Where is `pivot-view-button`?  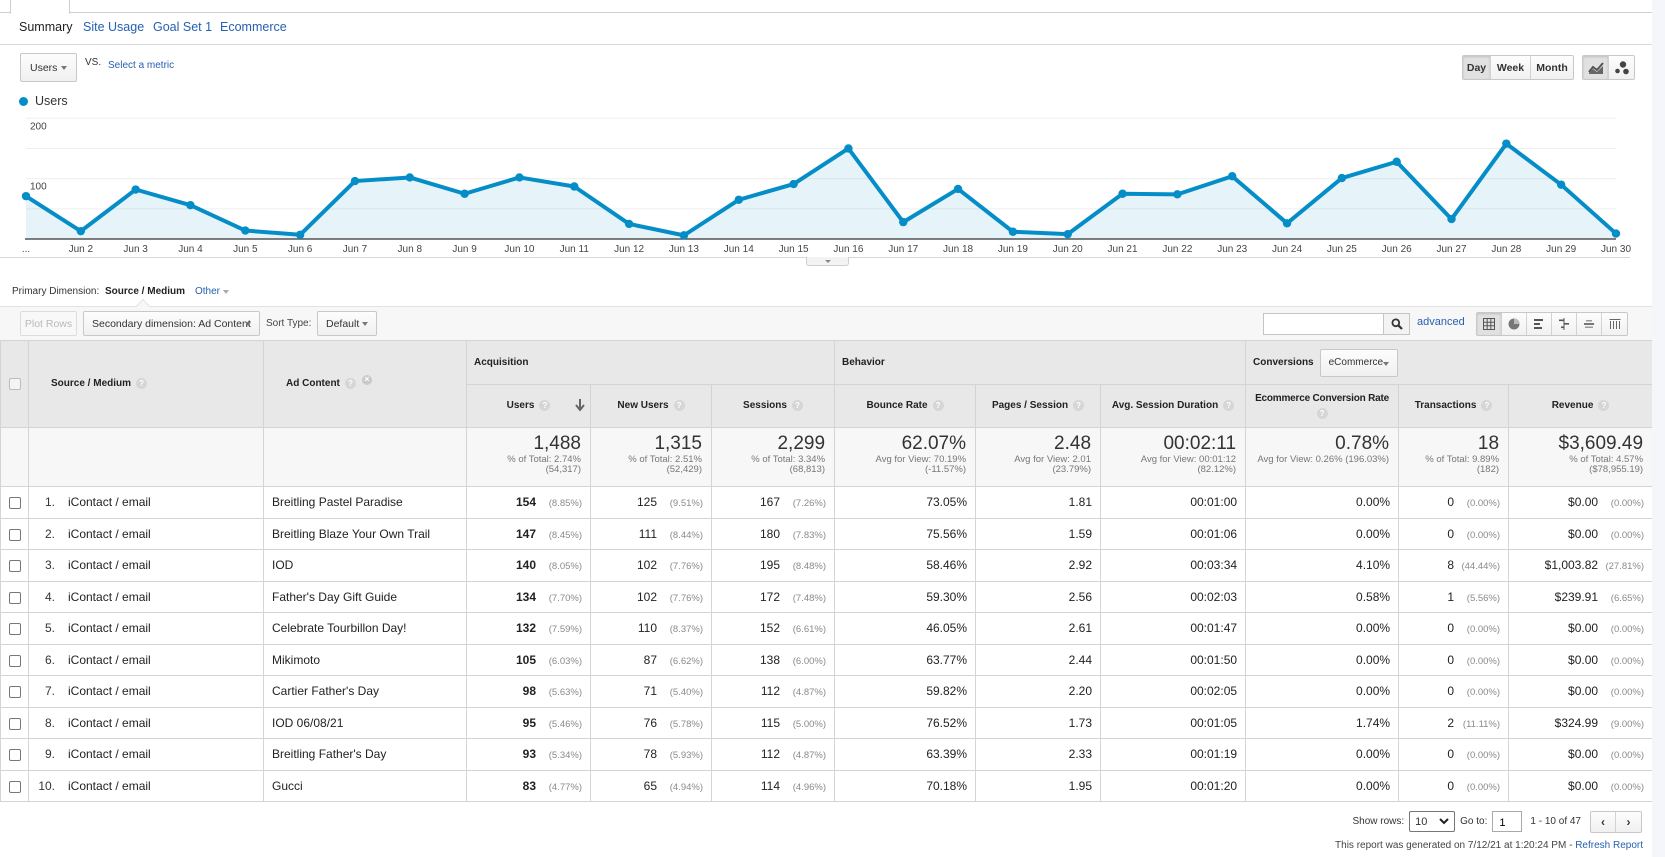
pivot-view-button is located at coordinates (1614, 324).